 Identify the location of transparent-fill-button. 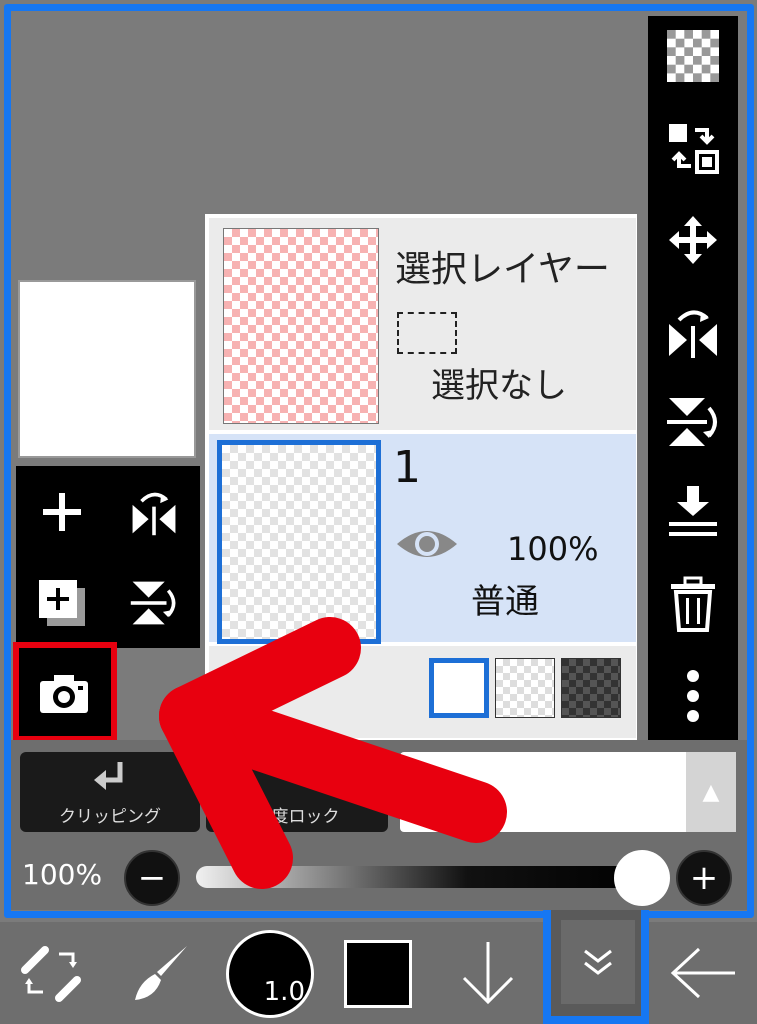
(693, 56).